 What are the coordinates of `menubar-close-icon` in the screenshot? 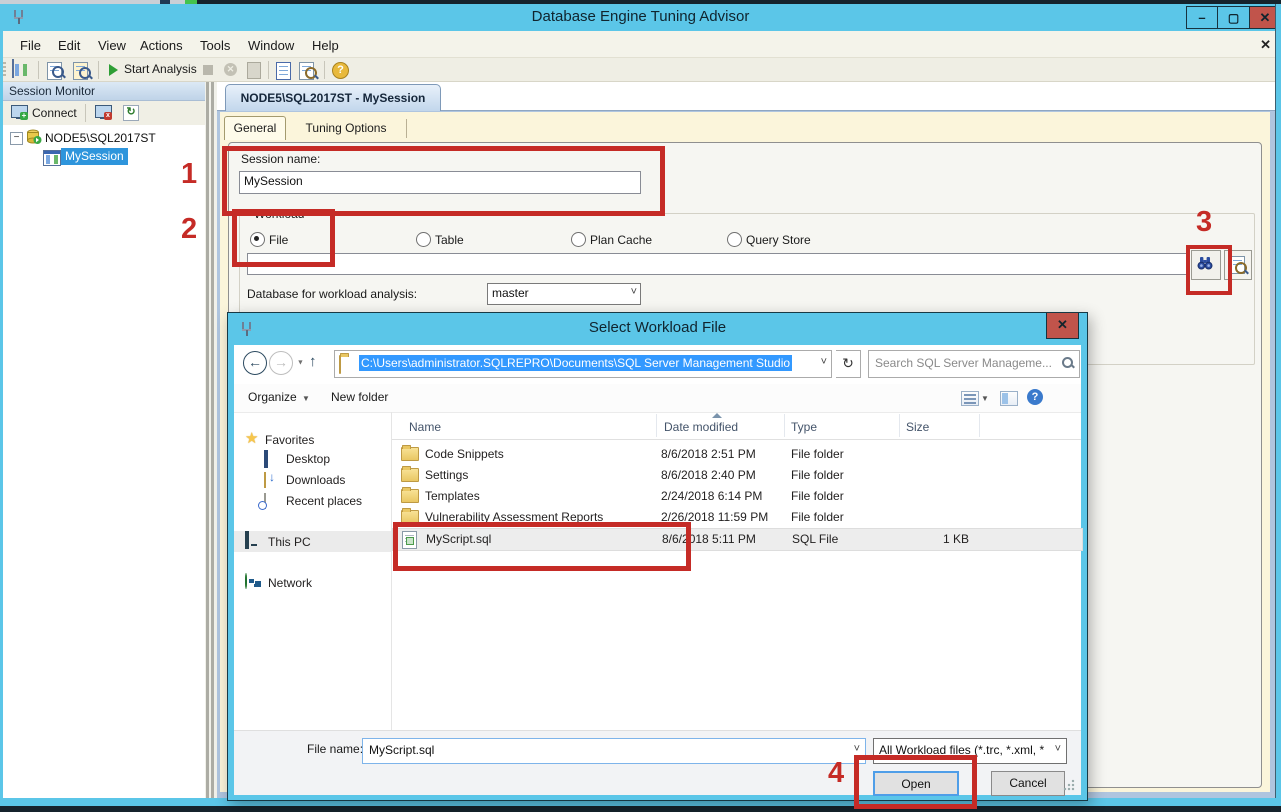 It's located at (1265, 45).